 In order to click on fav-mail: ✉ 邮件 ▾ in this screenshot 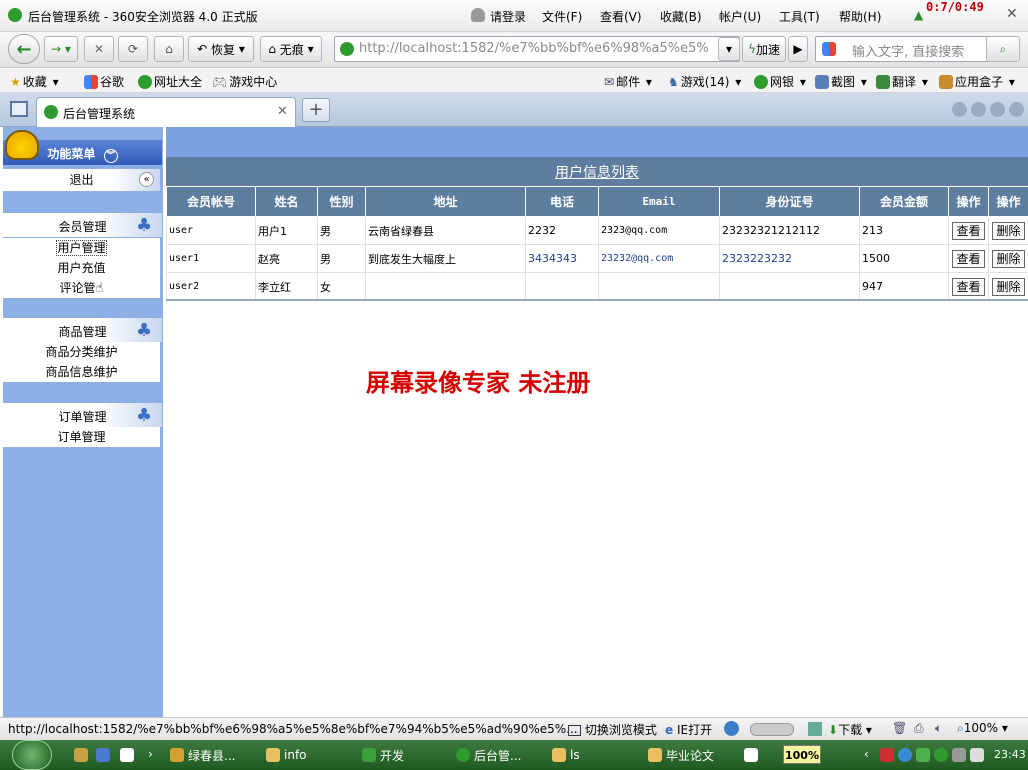, I will do `click(628, 81)`.